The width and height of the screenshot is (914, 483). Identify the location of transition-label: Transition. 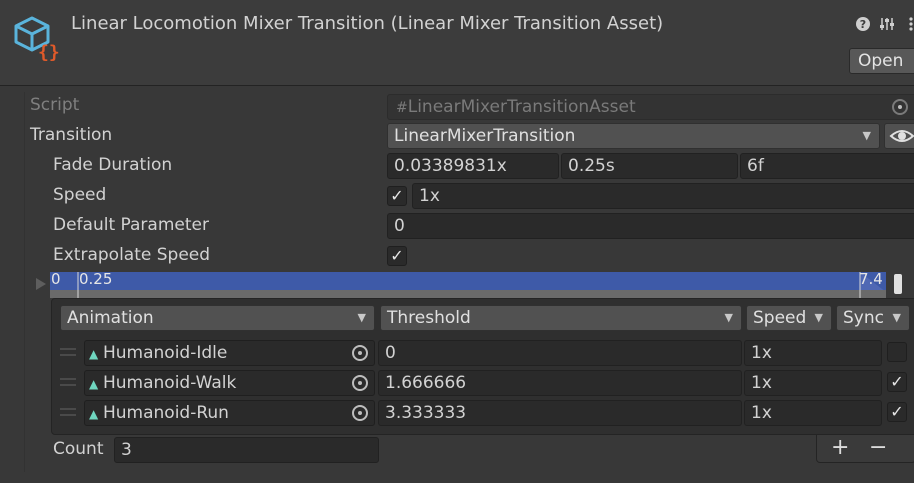
(71, 135).